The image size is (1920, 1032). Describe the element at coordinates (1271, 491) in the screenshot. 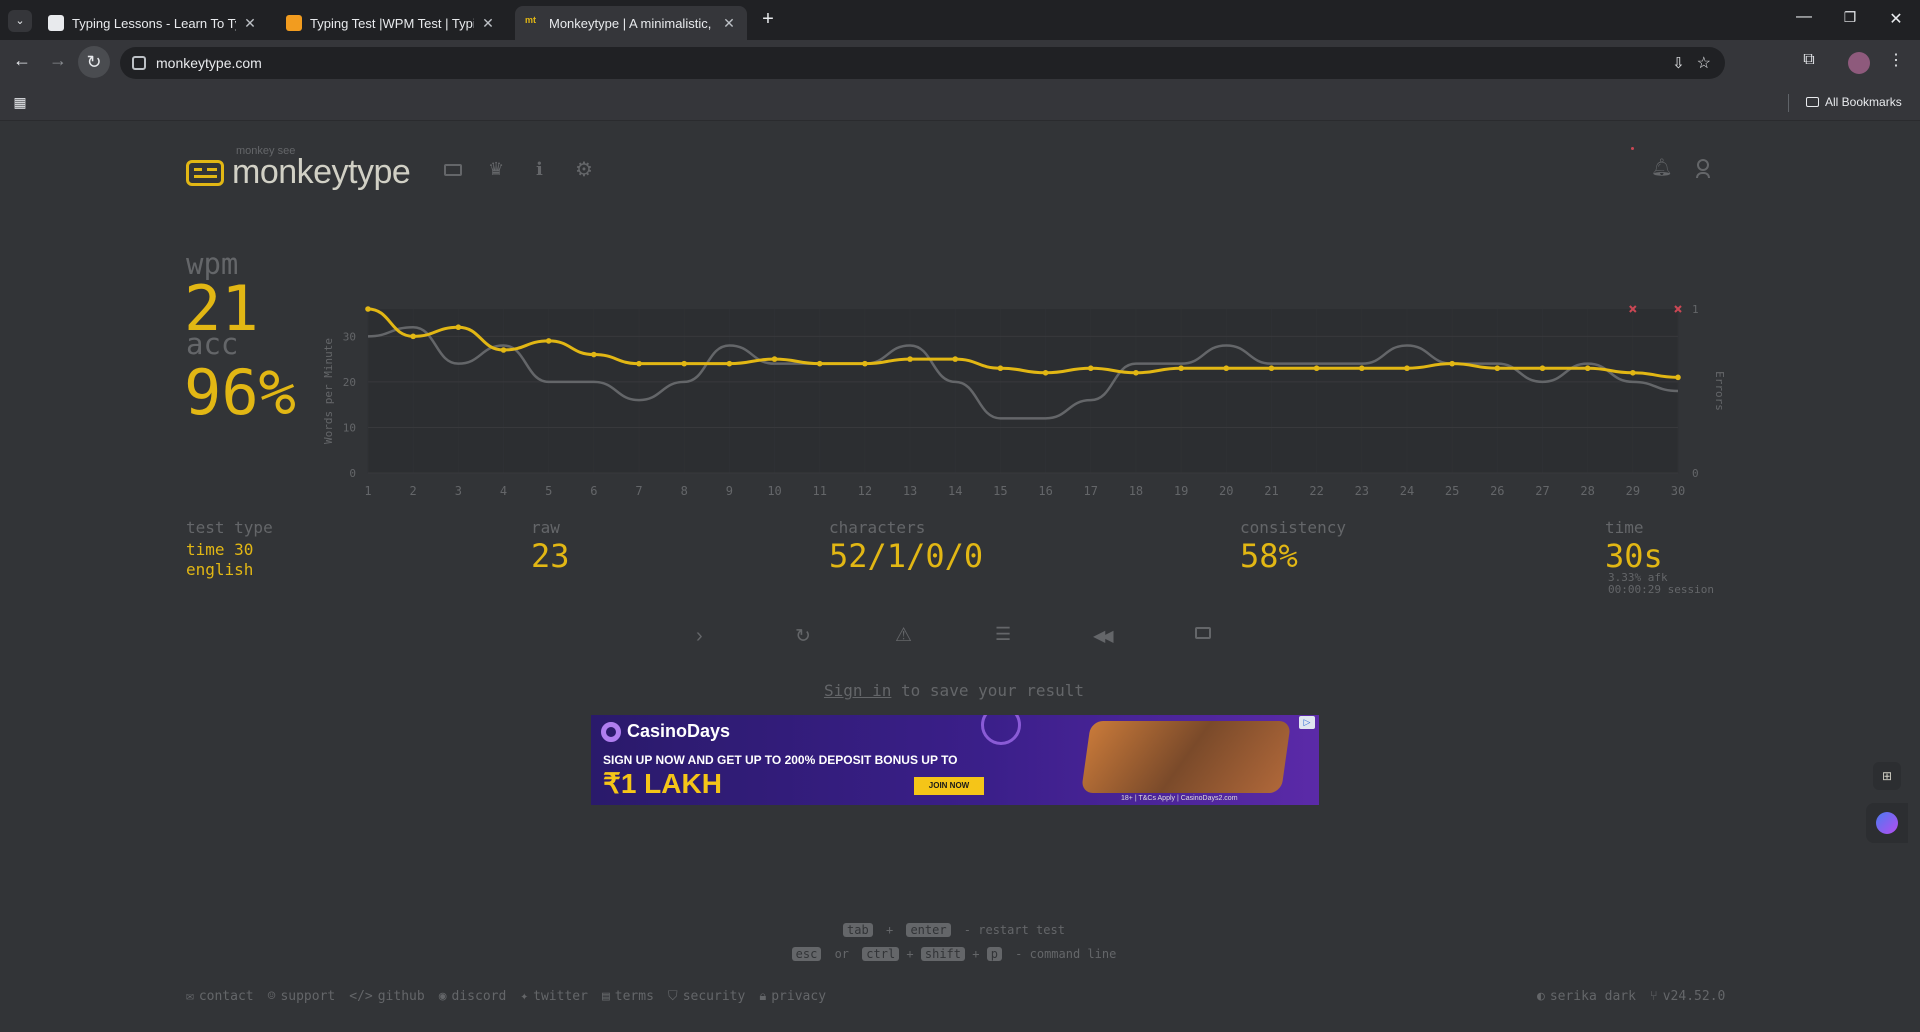

I see `x-tick-label: 21` at that location.